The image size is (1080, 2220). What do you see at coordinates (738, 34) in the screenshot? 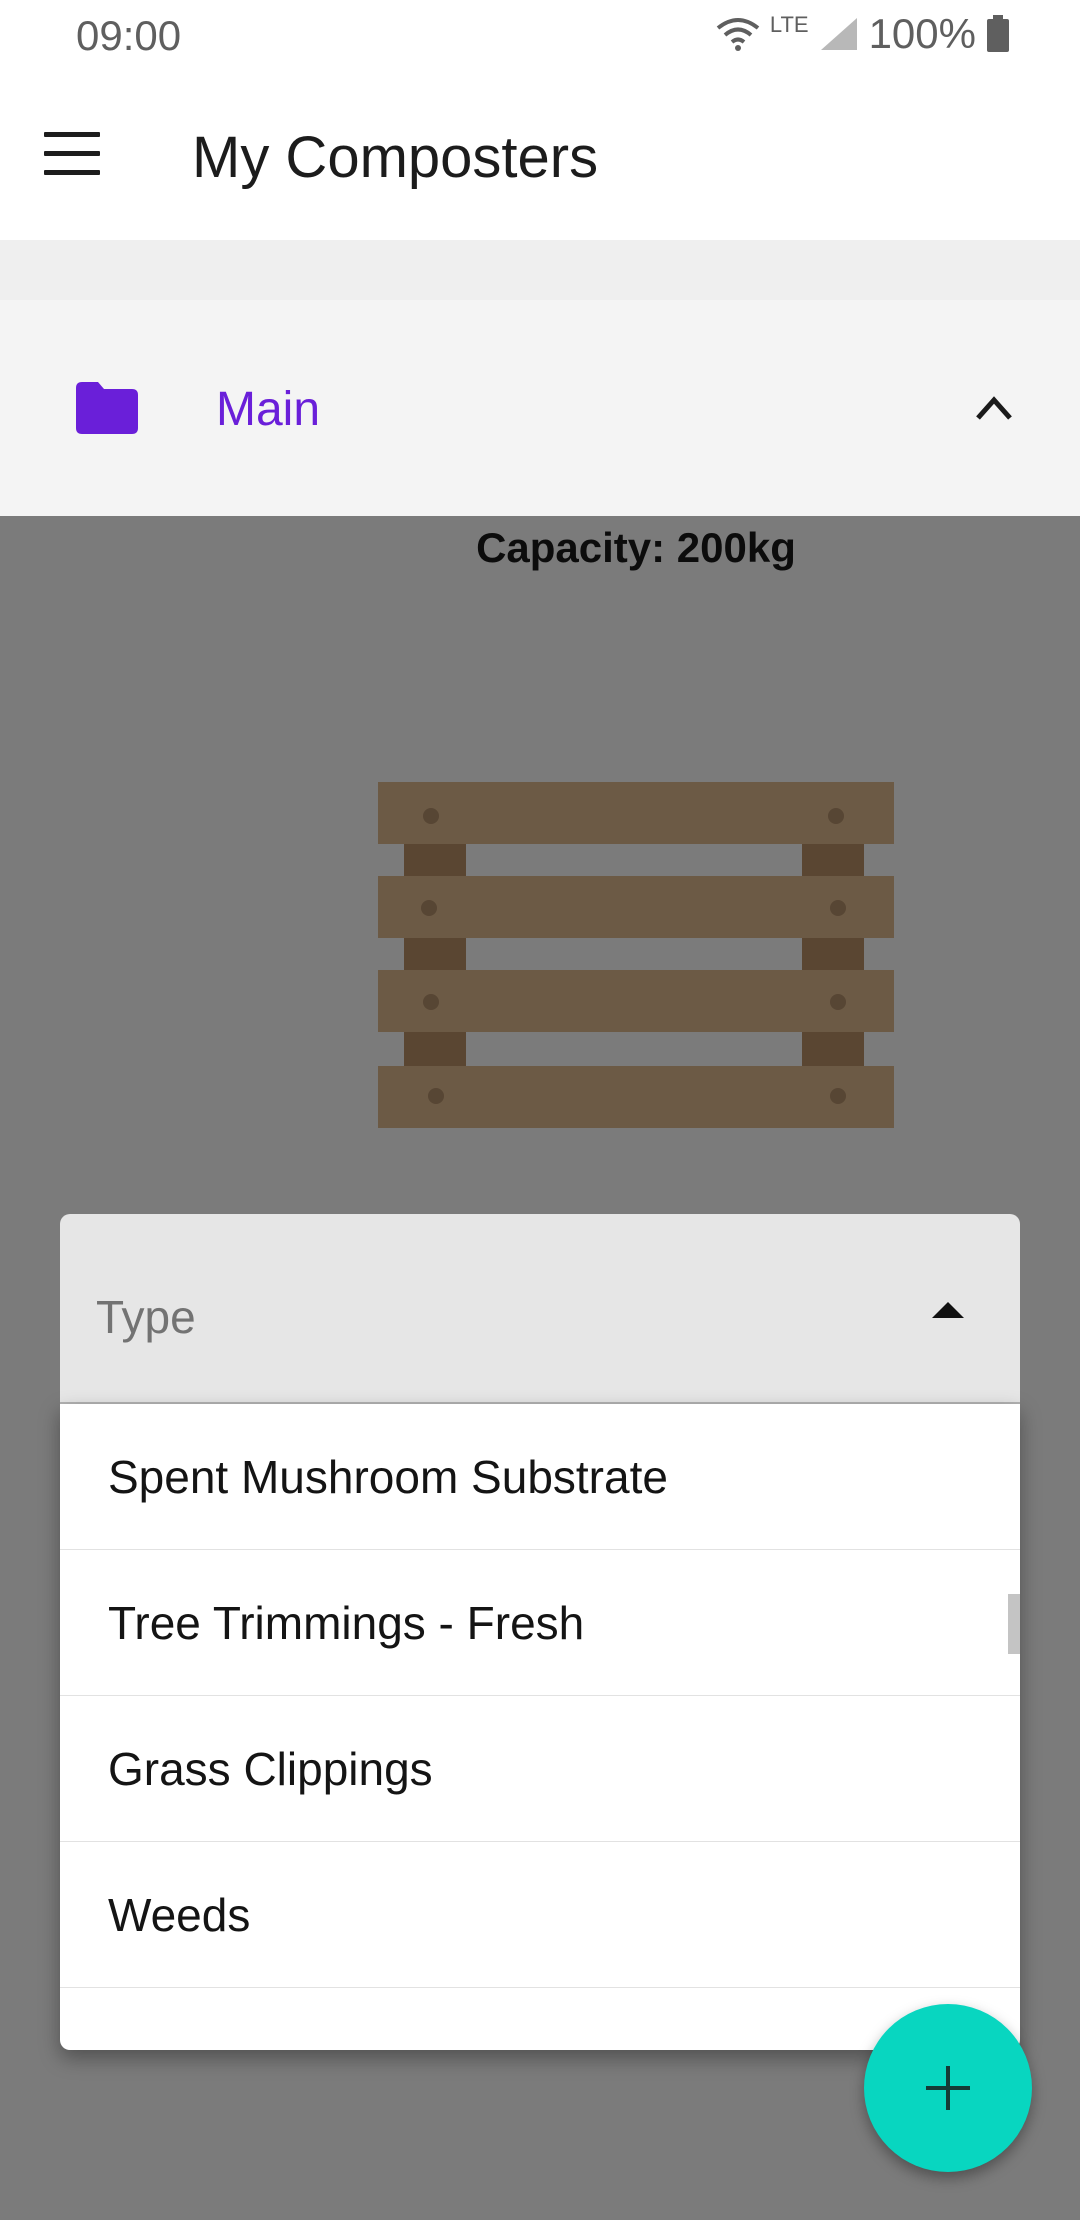
I see `wifi-icon` at bounding box center [738, 34].